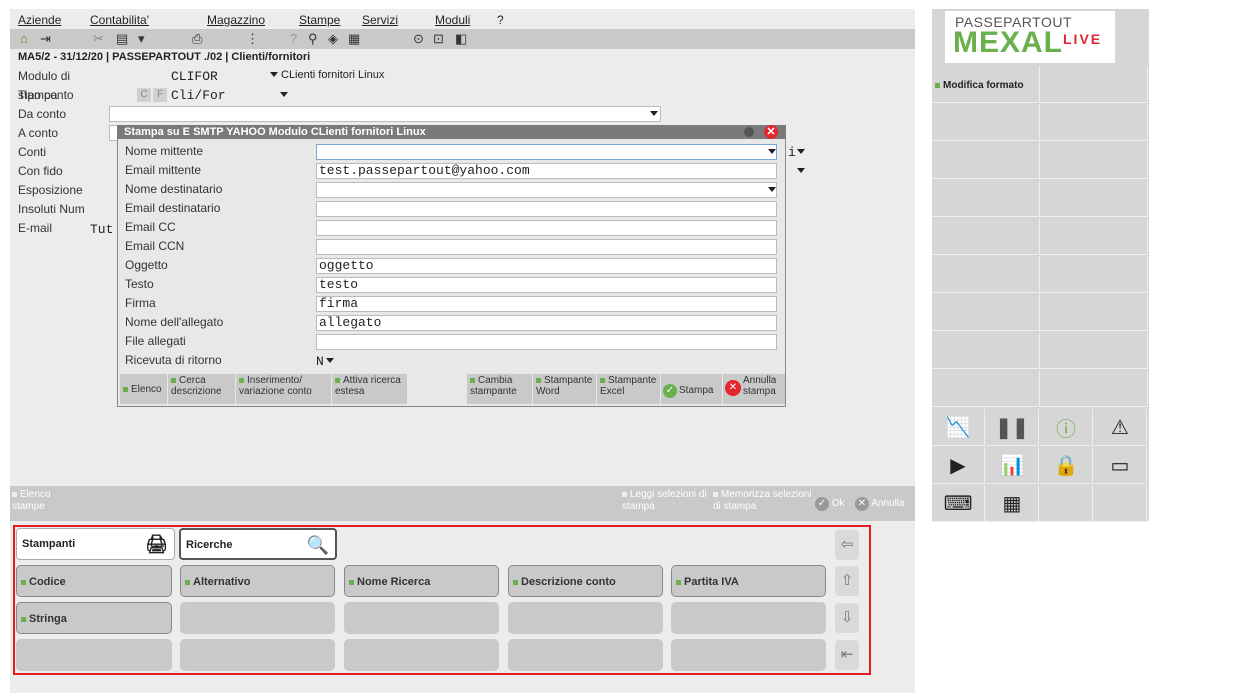 The width and height of the screenshot is (1260, 693). What do you see at coordinates (141, 39) in the screenshot?
I see `paste-icon: ▾` at bounding box center [141, 39].